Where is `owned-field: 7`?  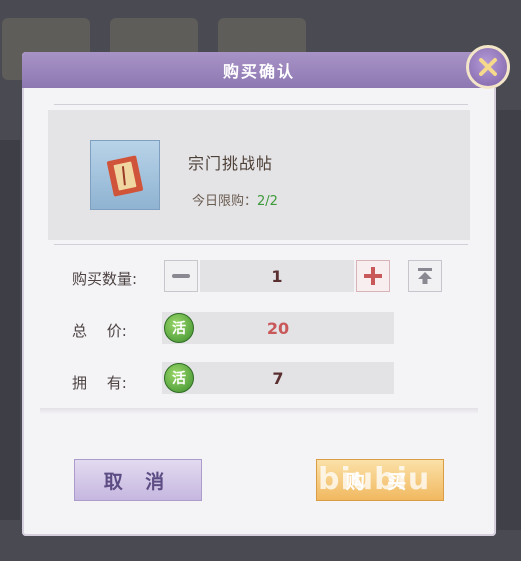
owned-field: 7 is located at coordinates (278, 378).